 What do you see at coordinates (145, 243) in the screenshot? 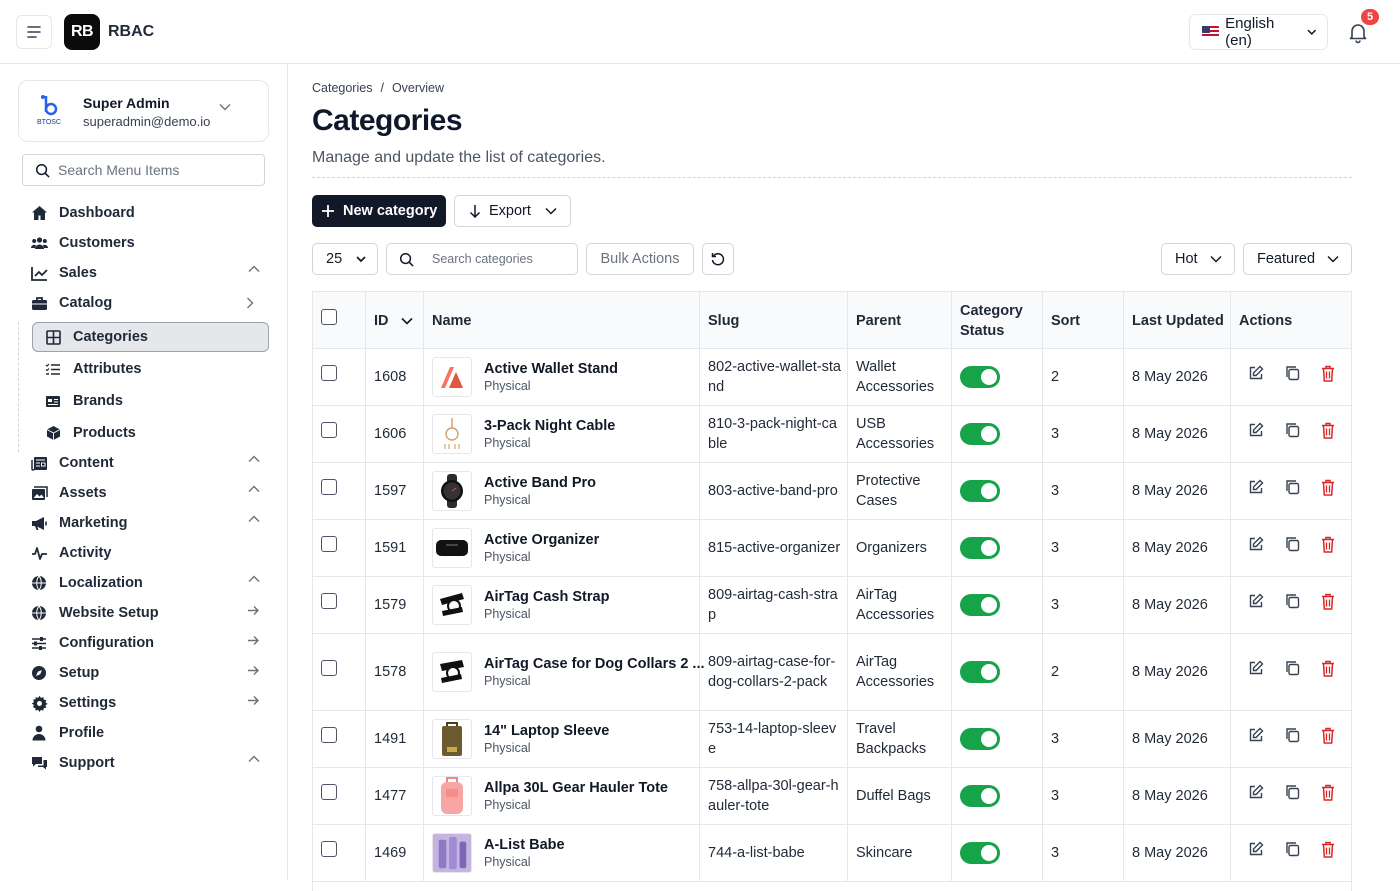
I see `sidebar-item-customers: Customers` at bounding box center [145, 243].